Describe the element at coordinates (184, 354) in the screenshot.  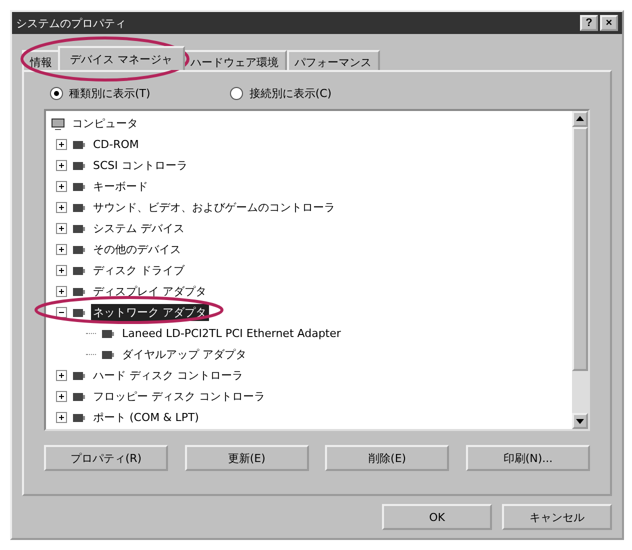
I see `tree-item: ダイヤルアップ アダプタ` at that location.